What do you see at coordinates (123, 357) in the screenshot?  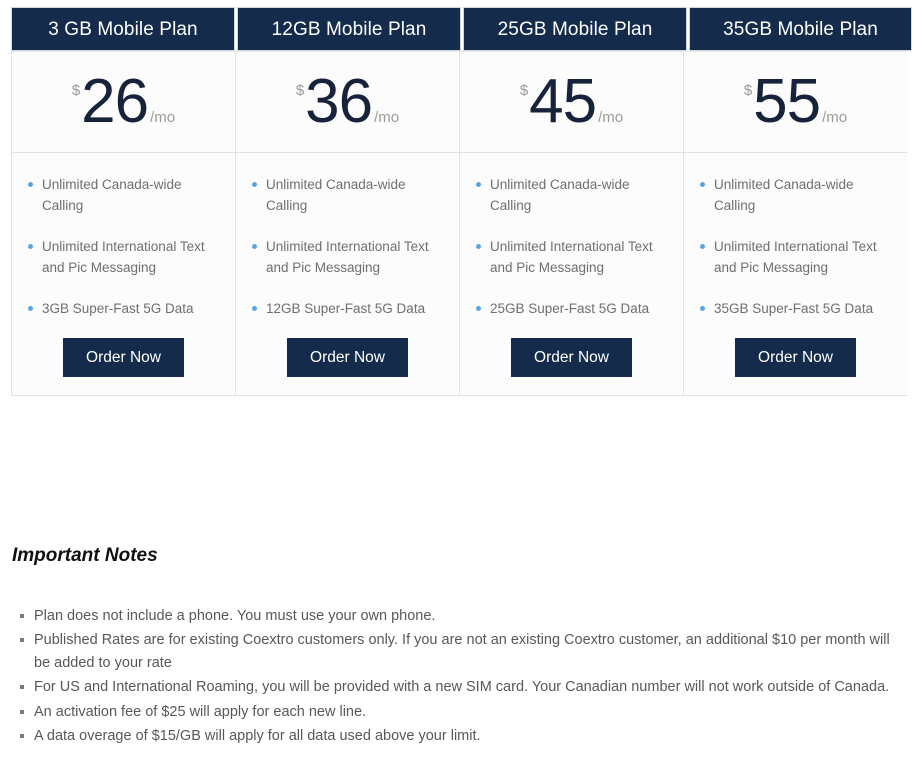 I see `order-now-button-0: Order Now` at bounding box center [123, 357].